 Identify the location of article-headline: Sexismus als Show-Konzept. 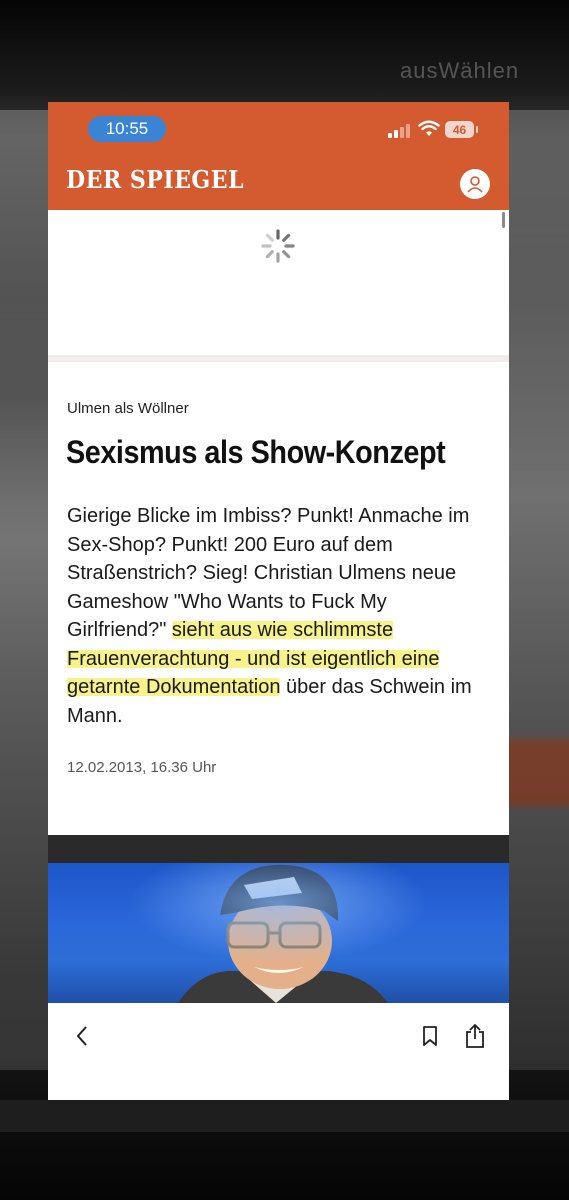
(256, 452).